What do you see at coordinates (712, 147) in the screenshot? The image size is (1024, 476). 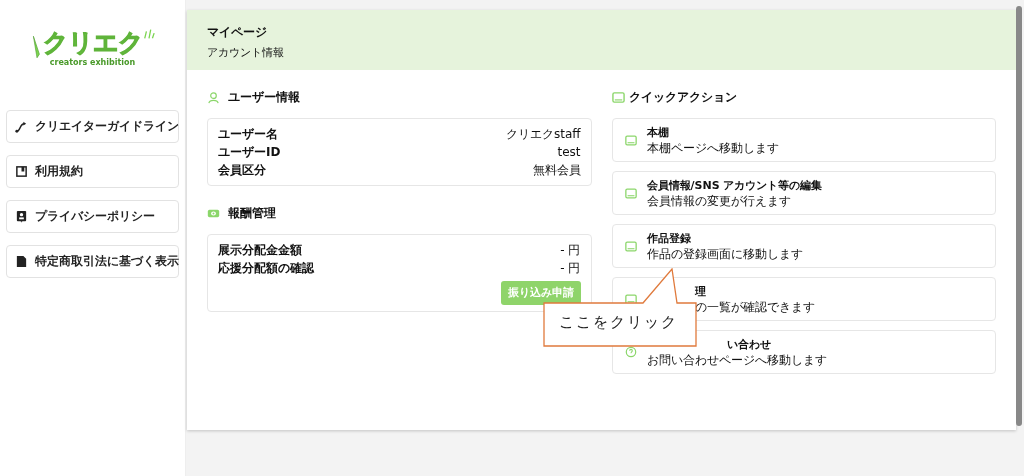 I see `action-description: 本棚ページへ移動します` at bounding box center [712, 147].